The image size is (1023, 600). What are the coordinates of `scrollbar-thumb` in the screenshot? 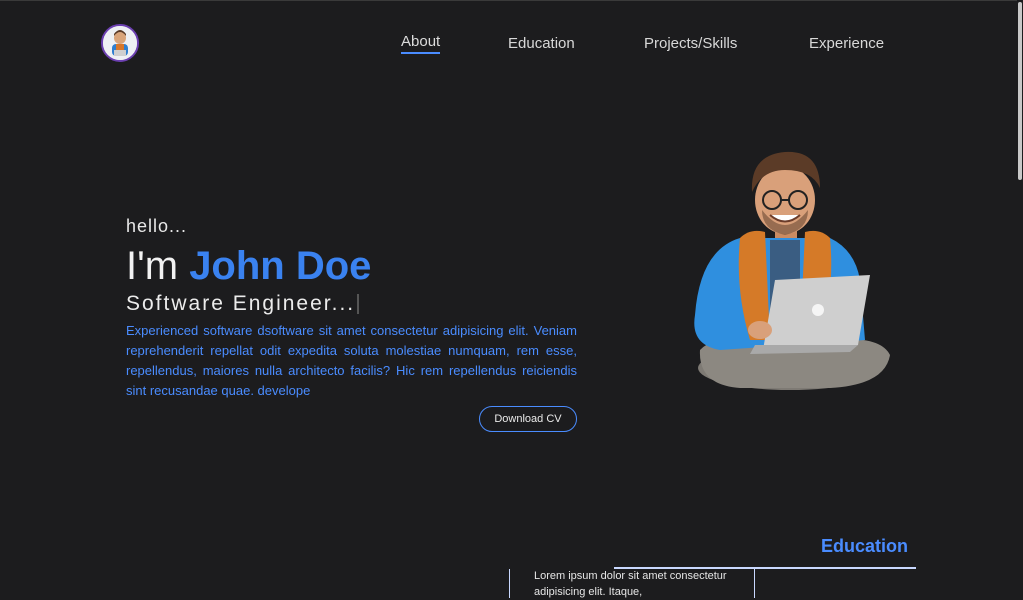 It's located at (1020, 91).